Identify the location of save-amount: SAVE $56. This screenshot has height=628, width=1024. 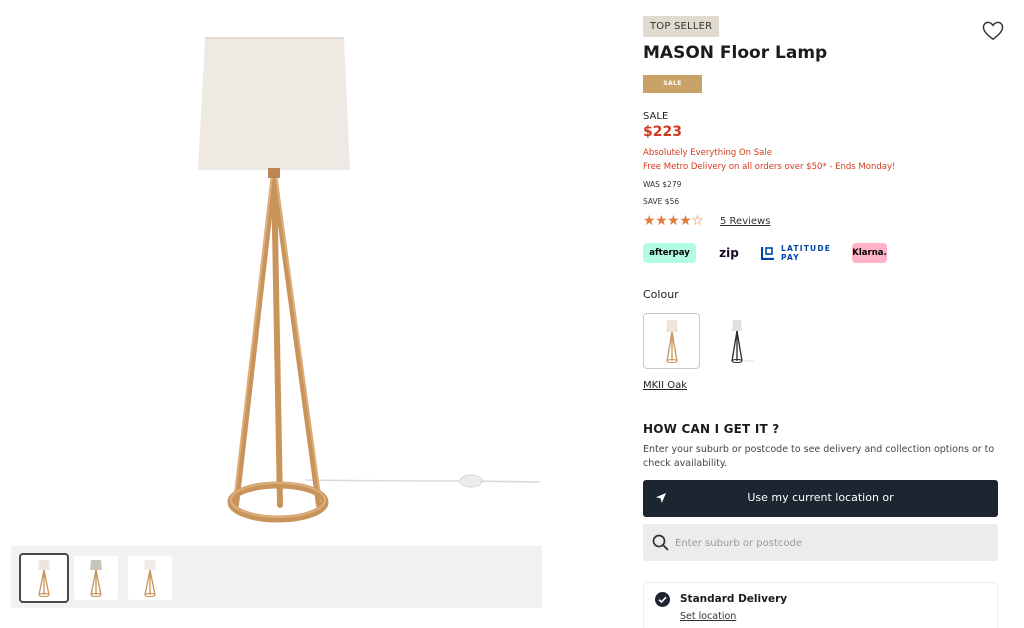
(661, 201).